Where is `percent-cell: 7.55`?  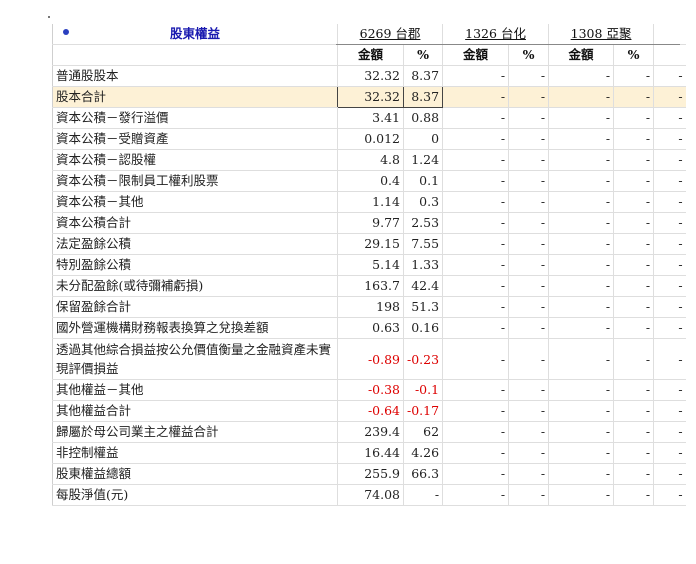
percent-cell: 7.55 is located at coordinates (422, 244).